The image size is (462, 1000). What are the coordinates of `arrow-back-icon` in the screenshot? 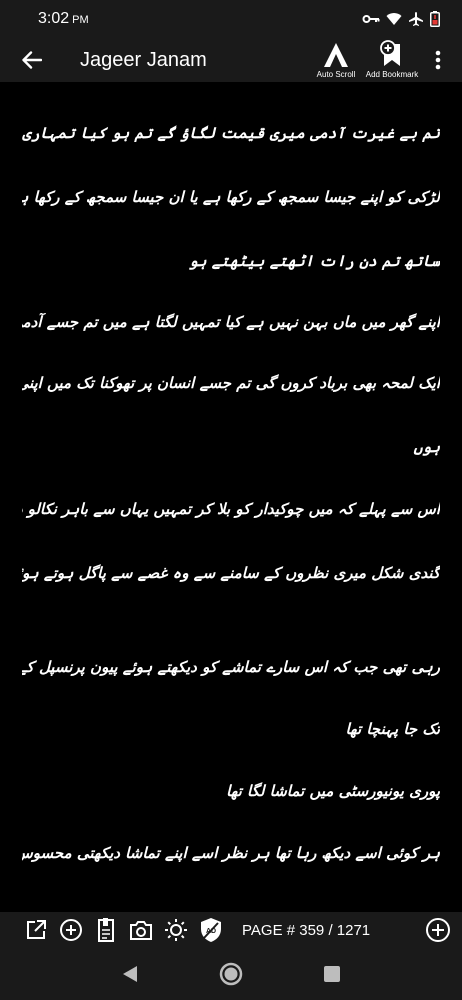 It's located at (32, 60).